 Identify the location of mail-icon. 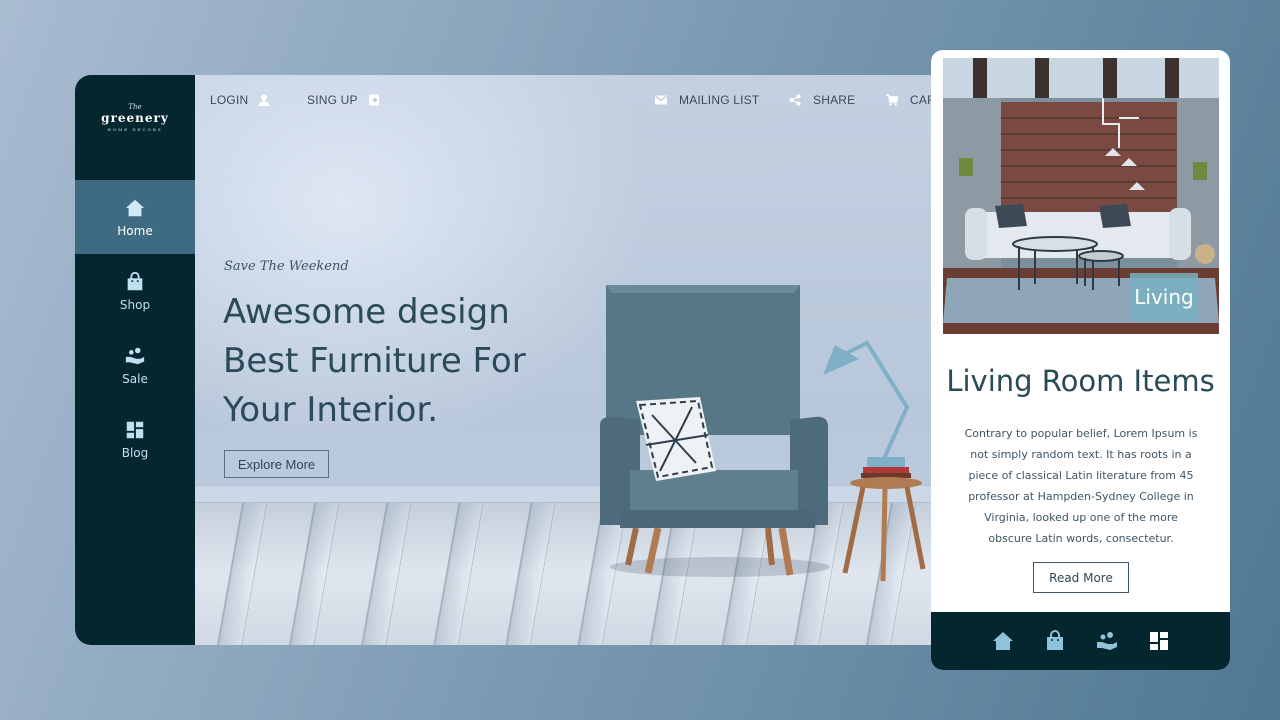
(661, 100).